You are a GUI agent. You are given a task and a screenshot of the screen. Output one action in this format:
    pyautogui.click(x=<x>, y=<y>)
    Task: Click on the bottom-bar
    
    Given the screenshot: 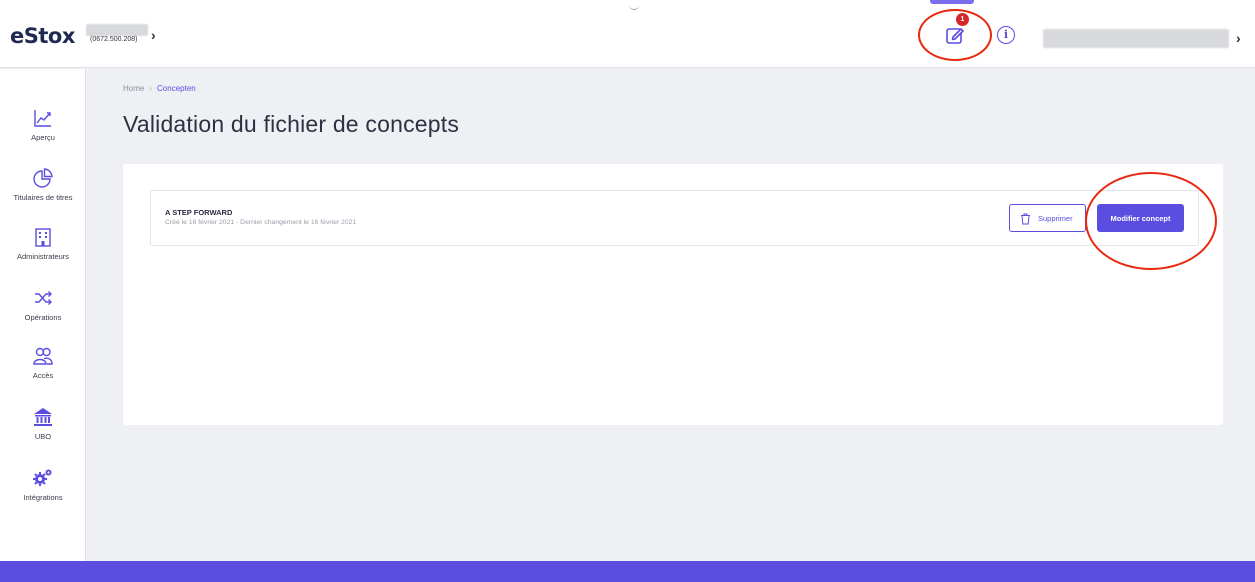 What is the action you would take?
    pyautogui.click(x=627, y=571)
    